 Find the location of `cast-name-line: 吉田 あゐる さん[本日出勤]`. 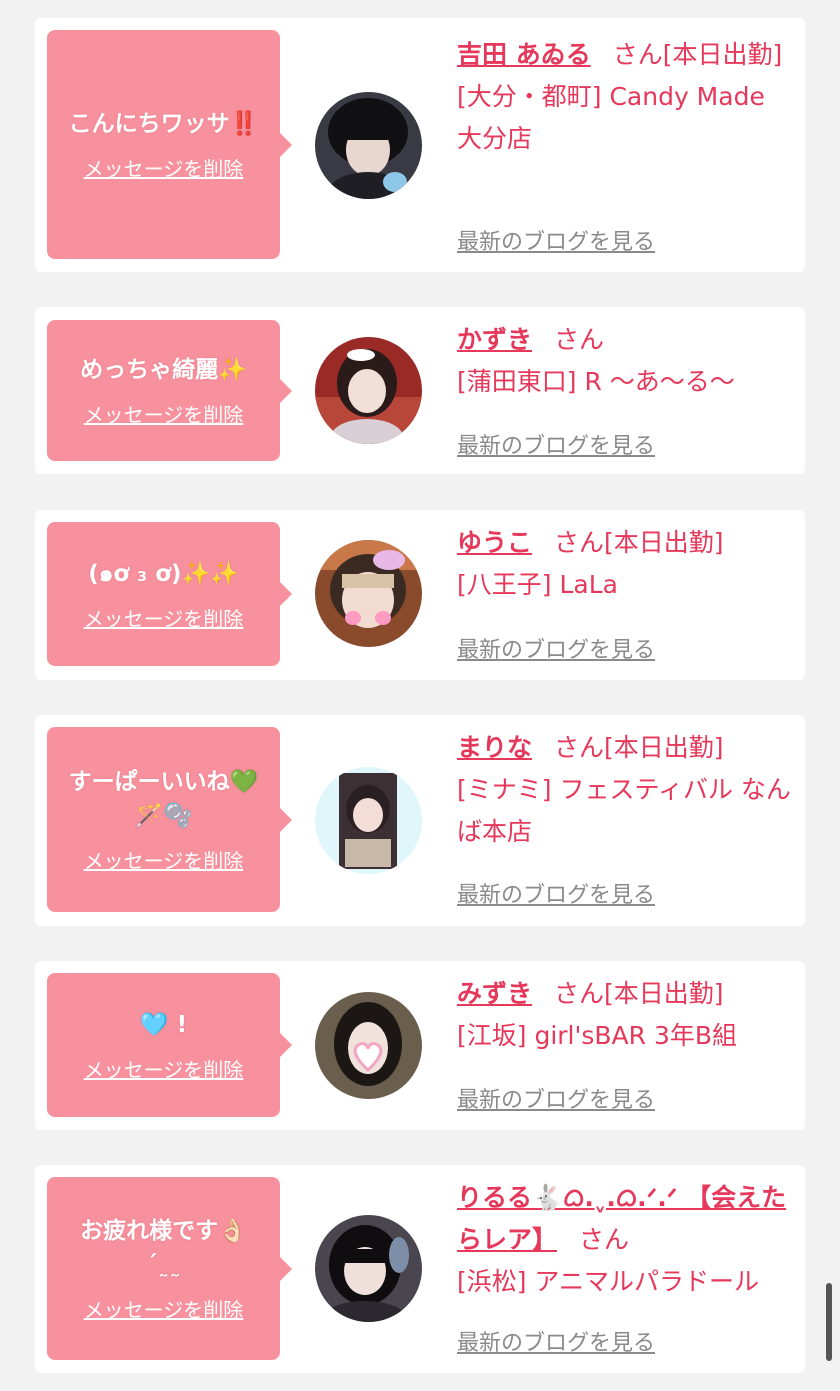

cast-name-line: 吉田 あゐる さん[本日出勤] is located at coordinates (624, 55).